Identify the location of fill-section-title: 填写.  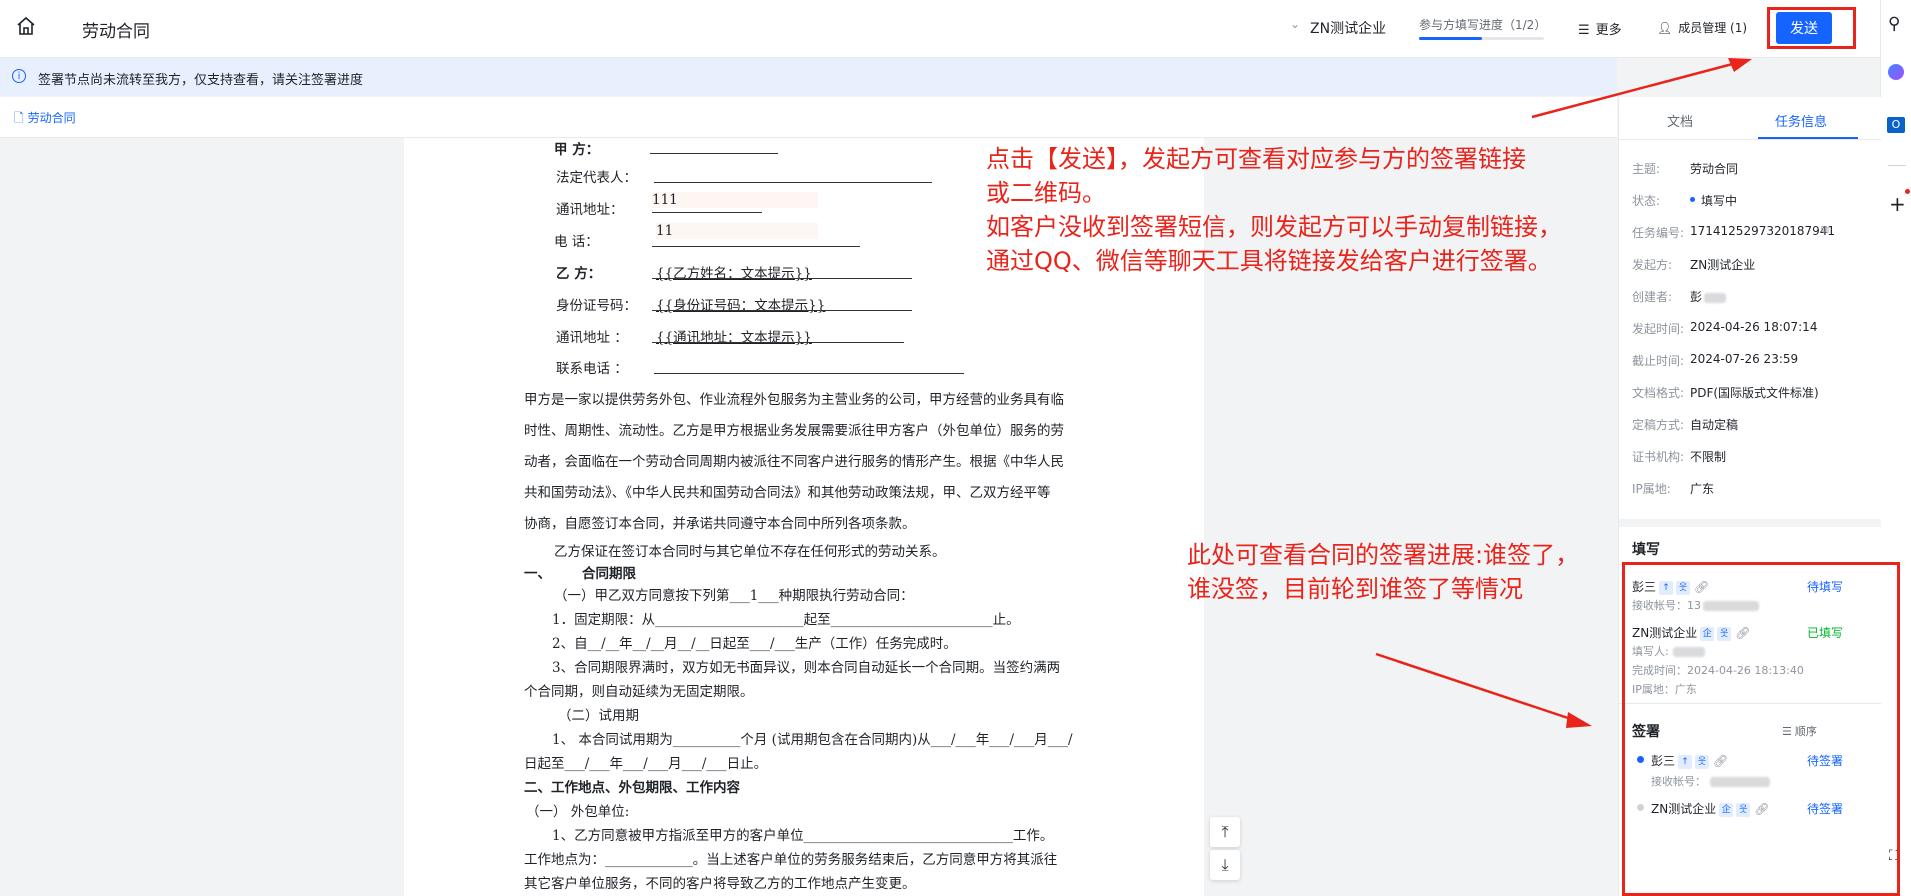
(1646, 550).